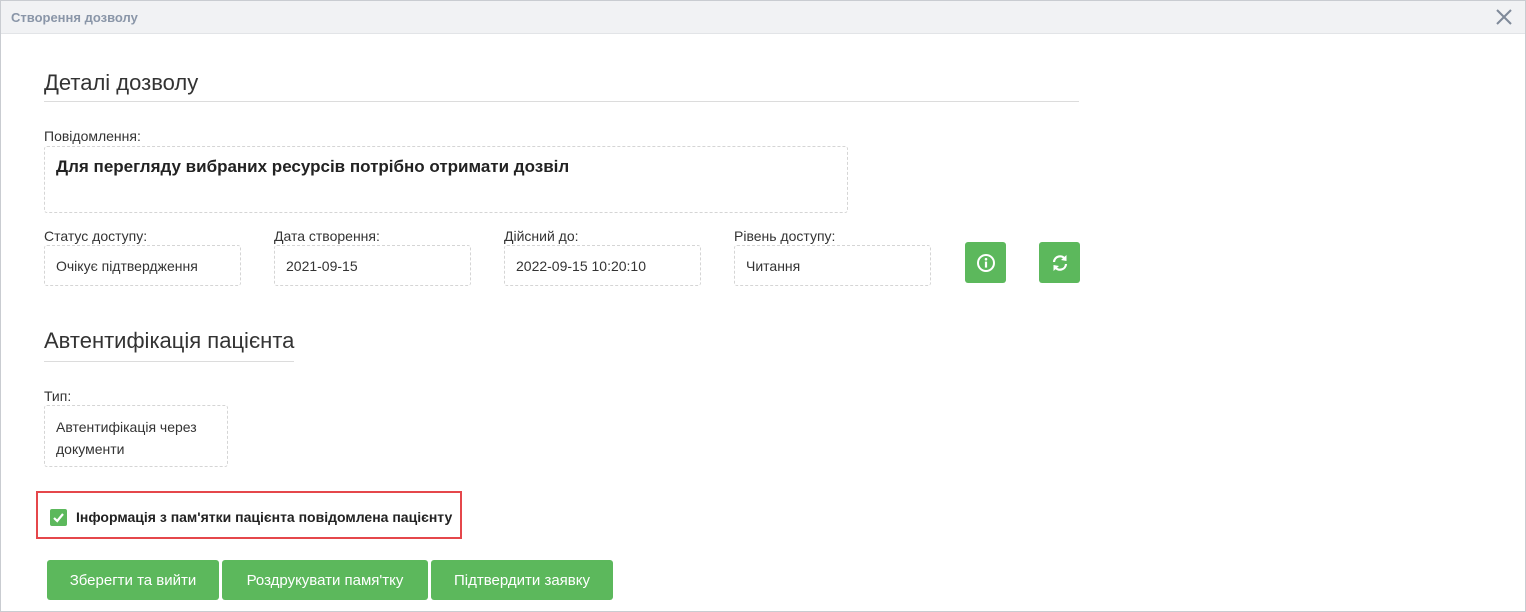  Describe the element at coordinates (133, 580) in the screenshot. I see `save-exit-button: Зберегти та вийти` at that location.